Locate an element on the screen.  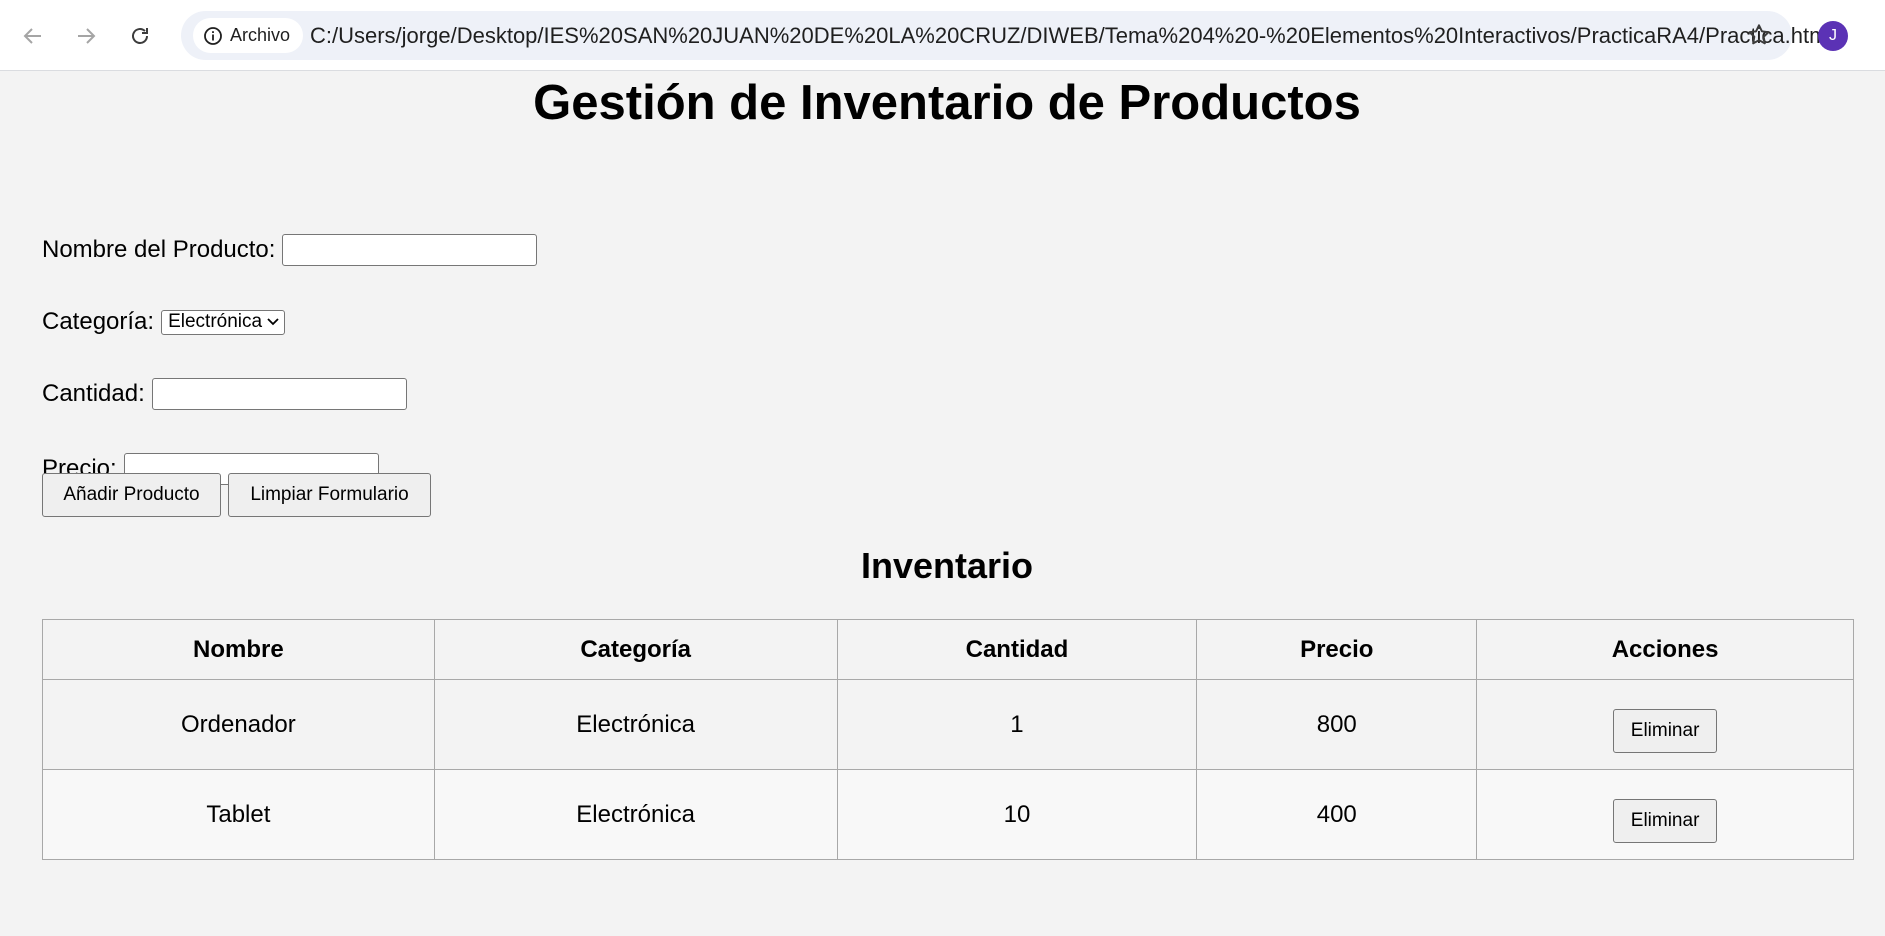
clear-form-button: Limpiar Formulario is located at coordinates (329, 495).